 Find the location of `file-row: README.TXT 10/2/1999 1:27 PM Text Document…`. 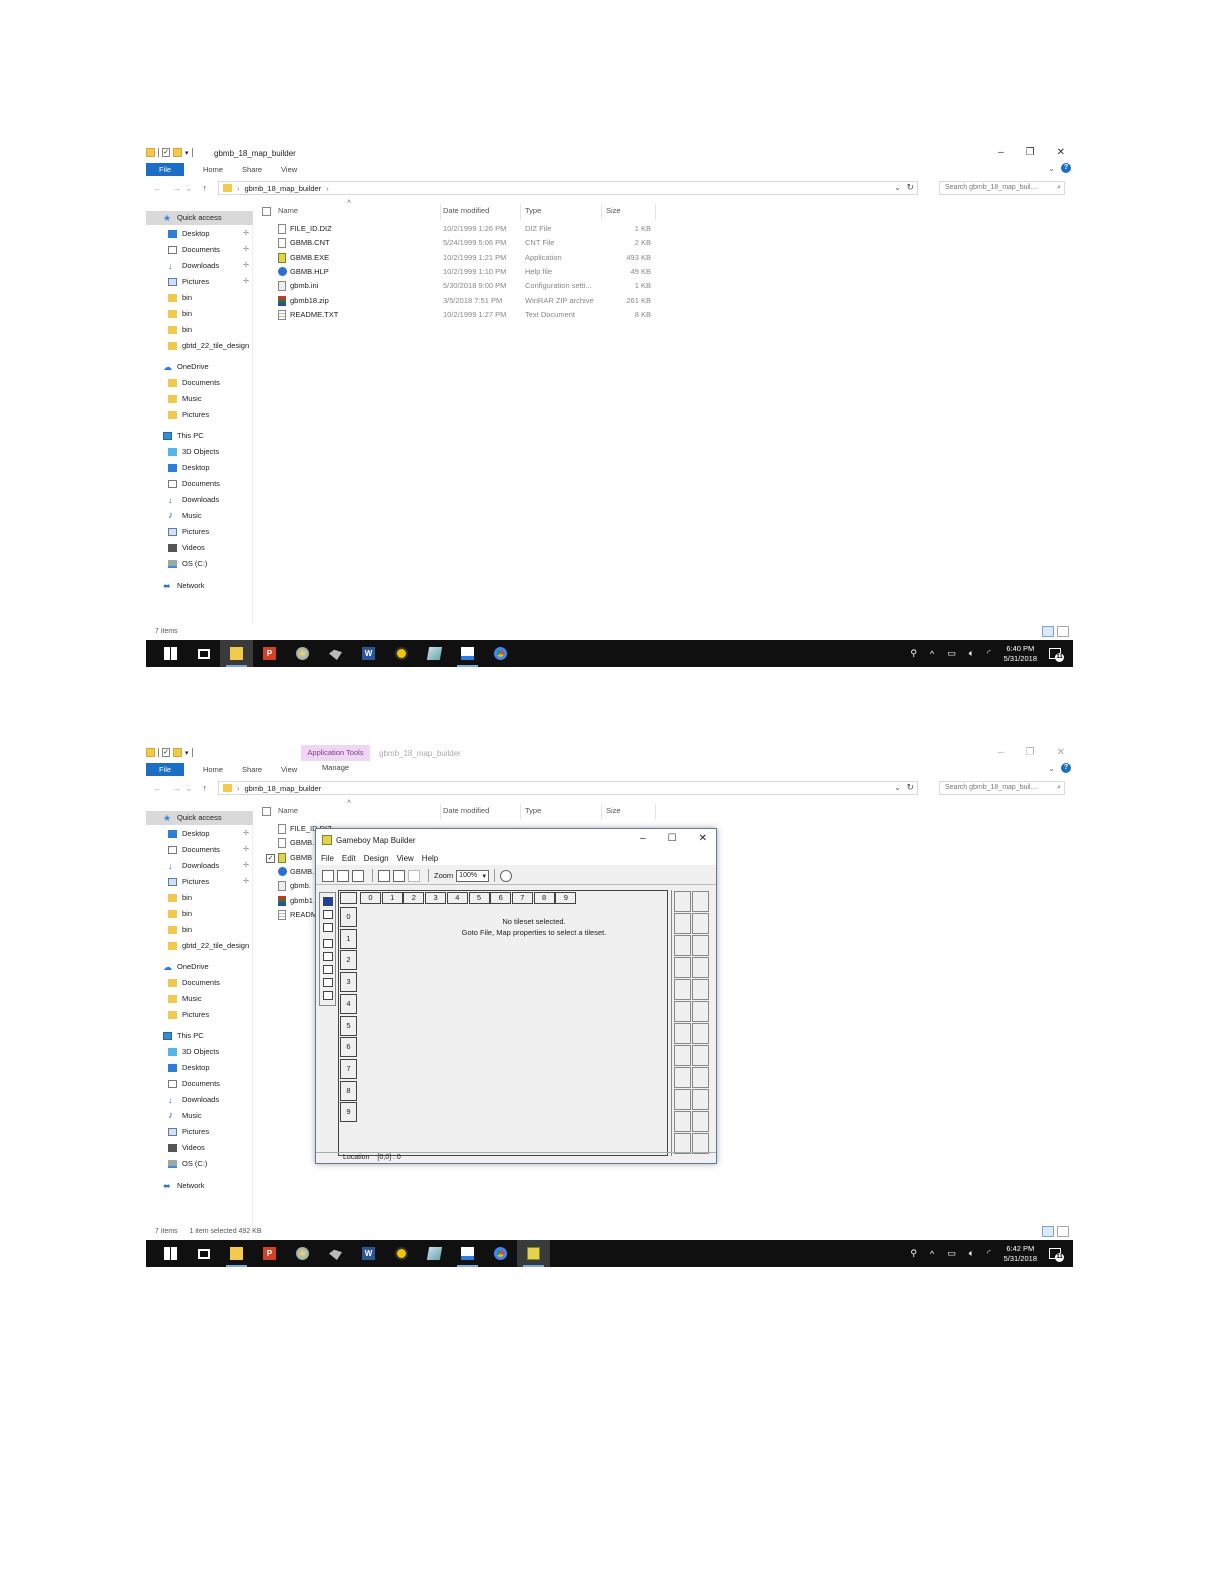

file-row: README.TXT 10/2/1999 1:27 PM Text Document… is located at coordinates (461, 315).